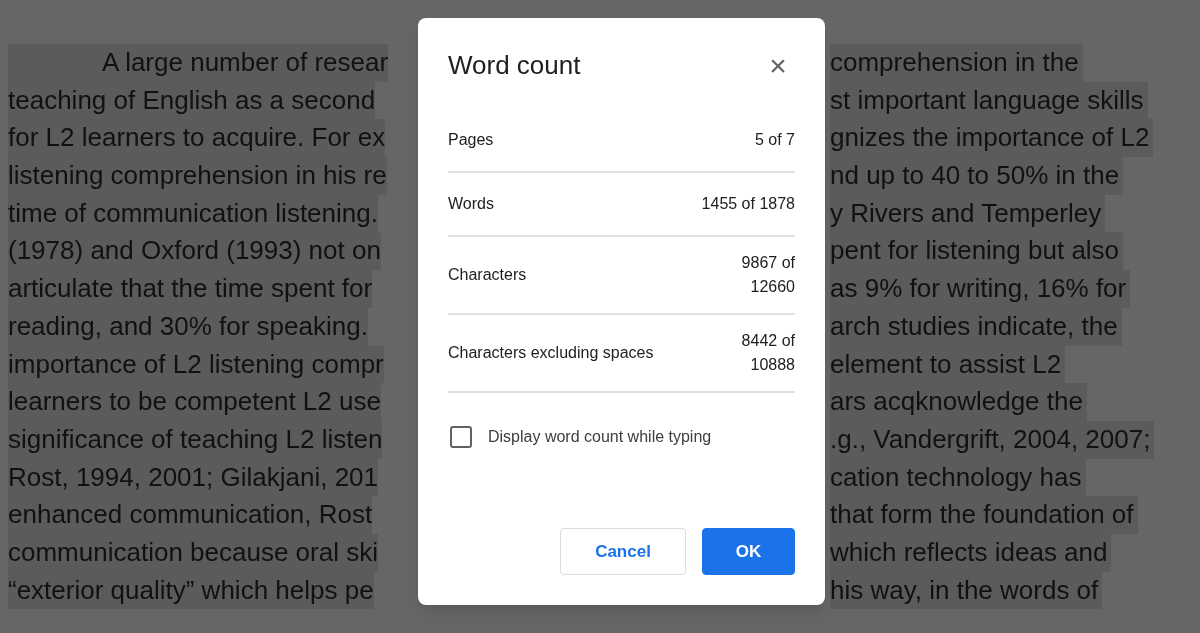  What do you see at coordinates (191, 590) in the screenshot?
I see `document-text: “exterior quality” which helps pe` at bounding box center [191, 590].